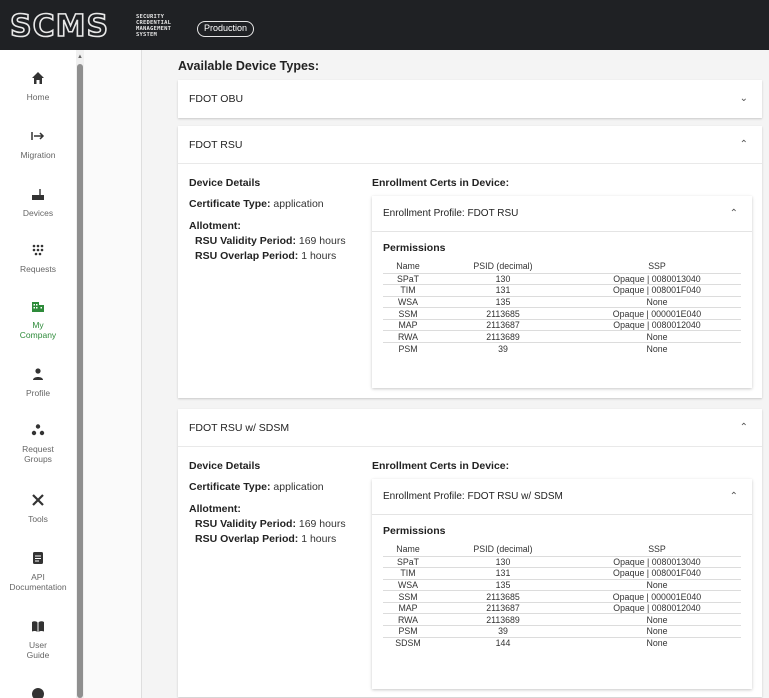 The width and height of the screenshot is (769, 698). I want to click on sidebar-item-my-company: My Company, so click(38, 319).